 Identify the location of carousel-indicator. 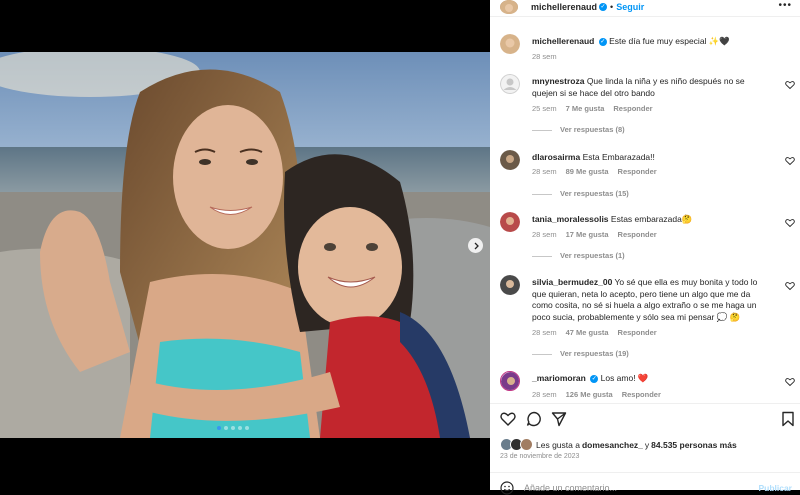
(233, 428).